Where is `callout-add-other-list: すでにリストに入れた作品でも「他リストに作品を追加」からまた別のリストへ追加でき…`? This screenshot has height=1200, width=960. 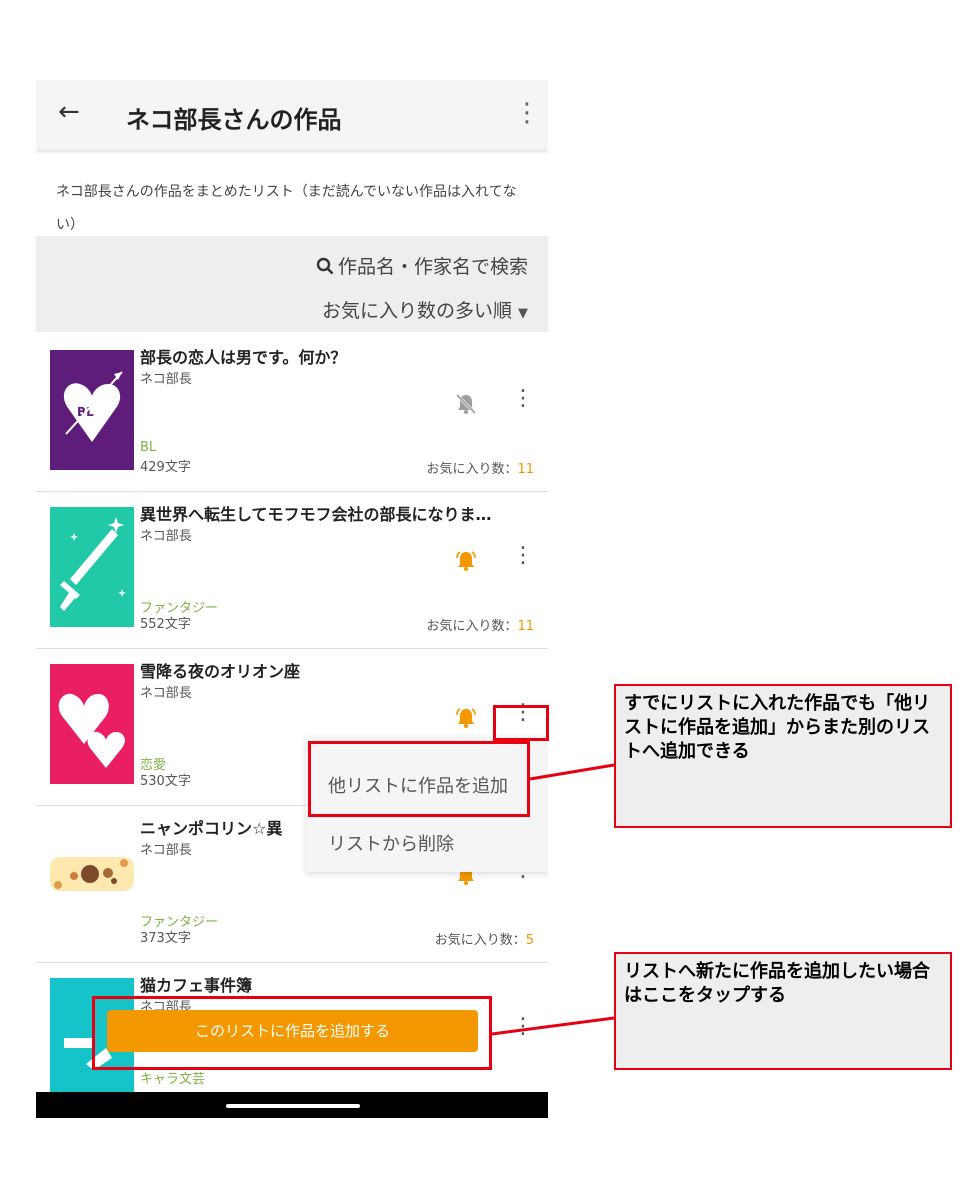
callout-add-other-list: すでにリストに入れた作品でも「他リストに作品を追加」からまた別のリストへ追加でき… is located at coordinates (783, 756).